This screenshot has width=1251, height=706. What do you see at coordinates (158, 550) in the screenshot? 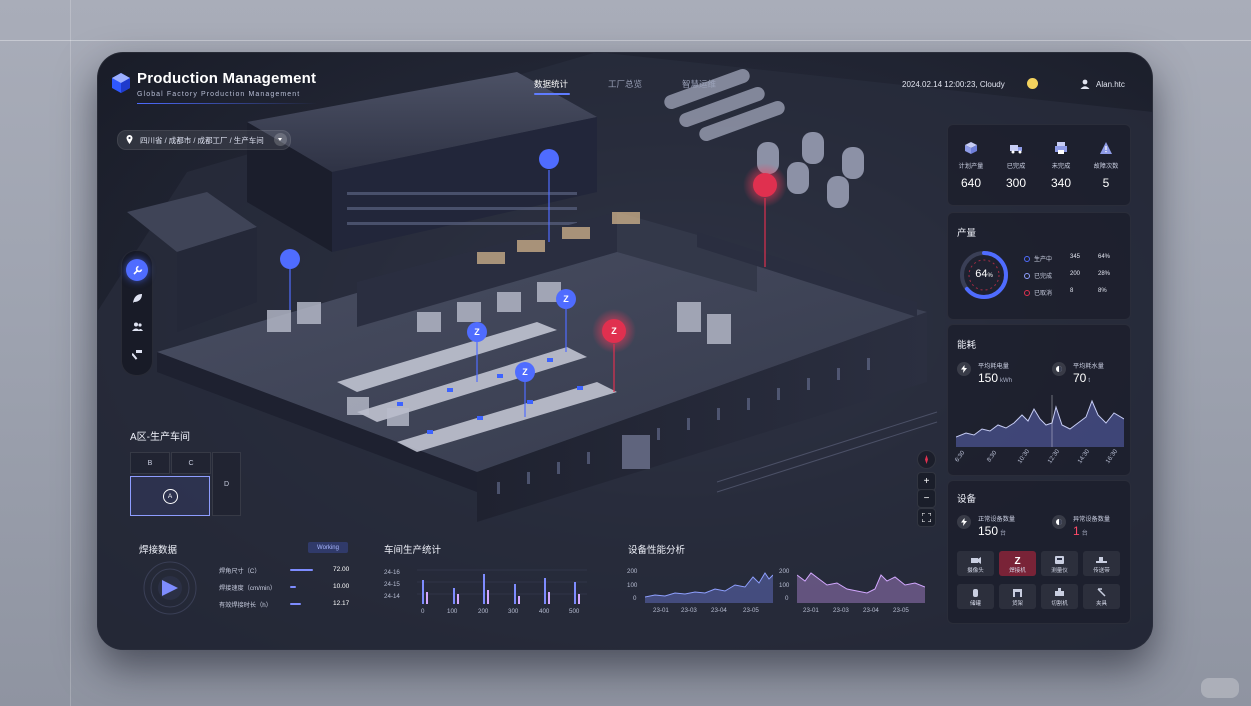
I see `welding-title: 焊接数据` at bounding box center [158, 550].